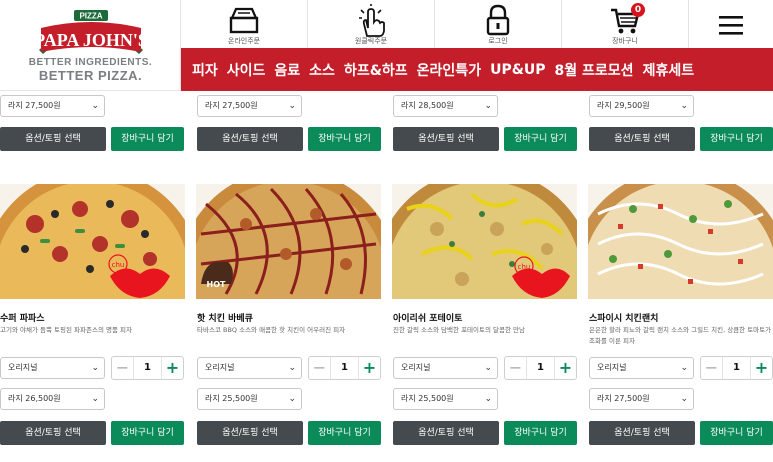 This screenshot has width=773, height=462. I want to click on one-click-order-button: 원클릭주문, so click(371, 24).